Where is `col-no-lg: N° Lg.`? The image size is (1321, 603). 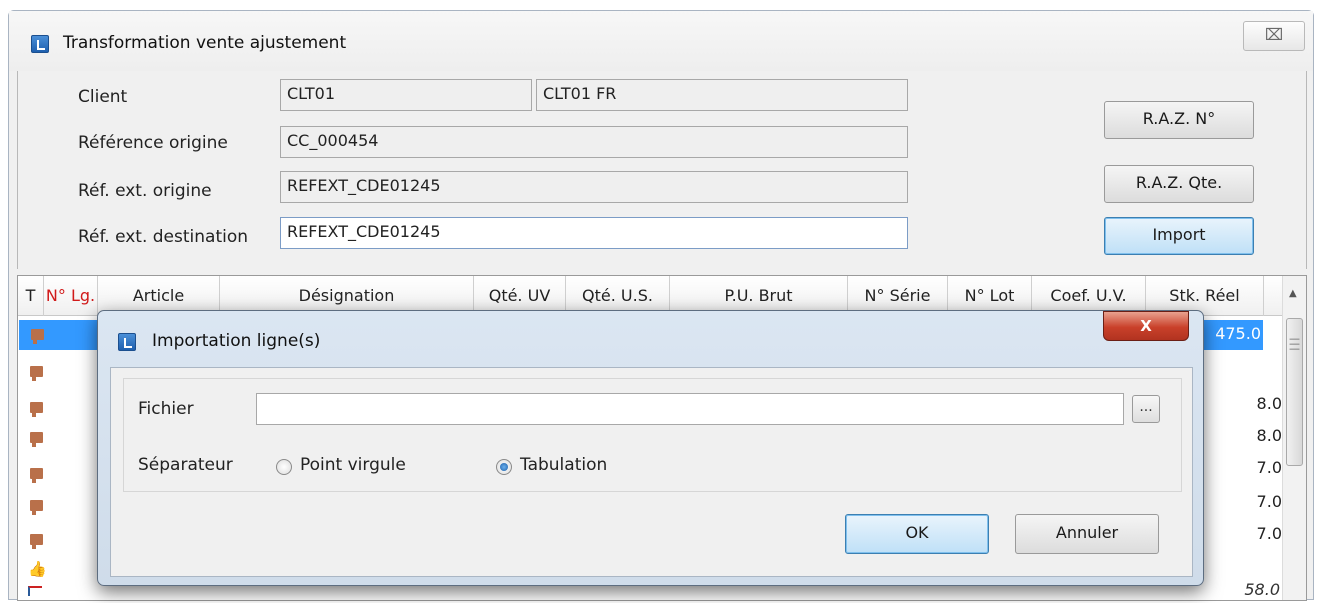 col-no-lg: N° Lg. is located at coordinates (71, 296).